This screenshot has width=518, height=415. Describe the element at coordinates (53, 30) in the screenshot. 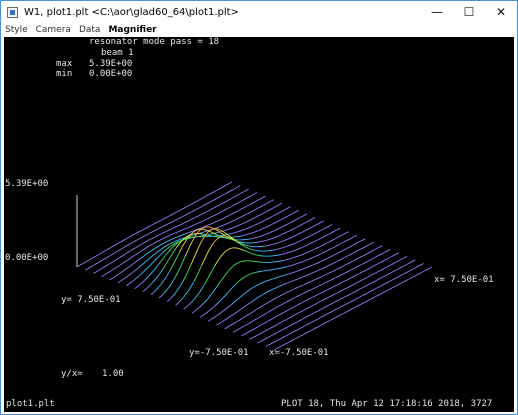

I see `menu-camera: Camera` at that location.